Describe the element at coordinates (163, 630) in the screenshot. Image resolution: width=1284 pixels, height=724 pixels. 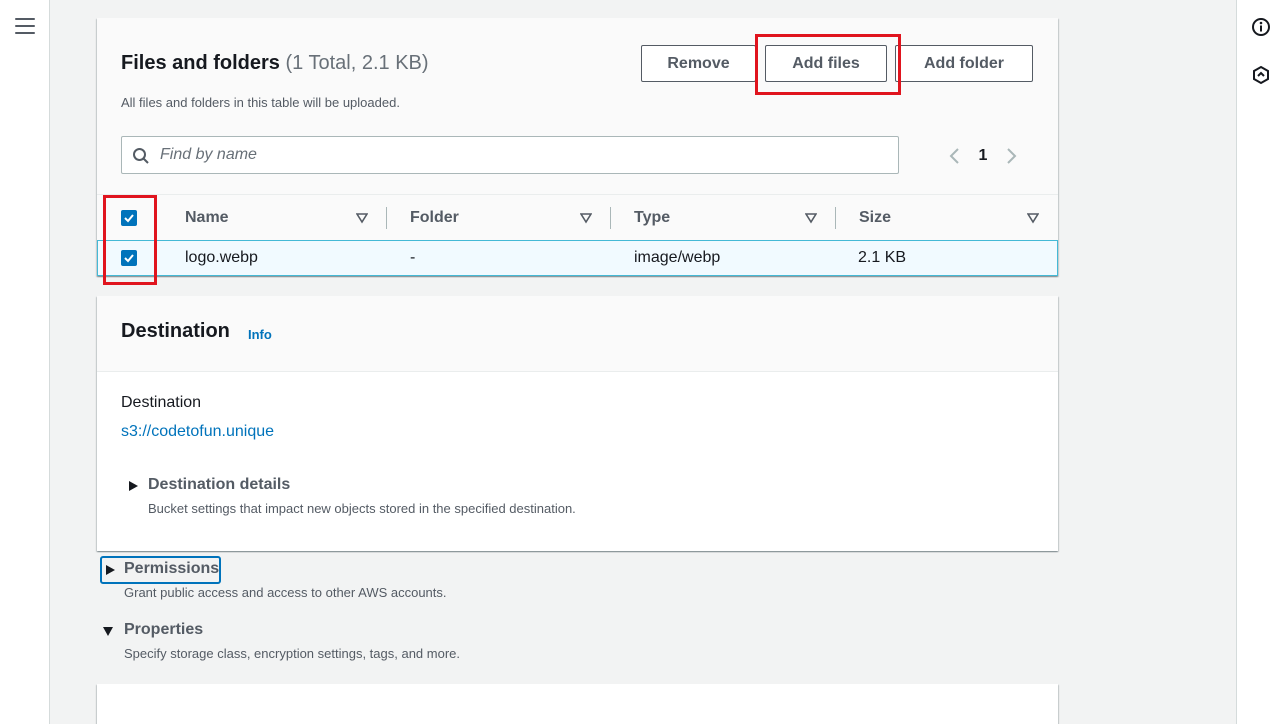
I see `properties-toggle: Properties` at that location.